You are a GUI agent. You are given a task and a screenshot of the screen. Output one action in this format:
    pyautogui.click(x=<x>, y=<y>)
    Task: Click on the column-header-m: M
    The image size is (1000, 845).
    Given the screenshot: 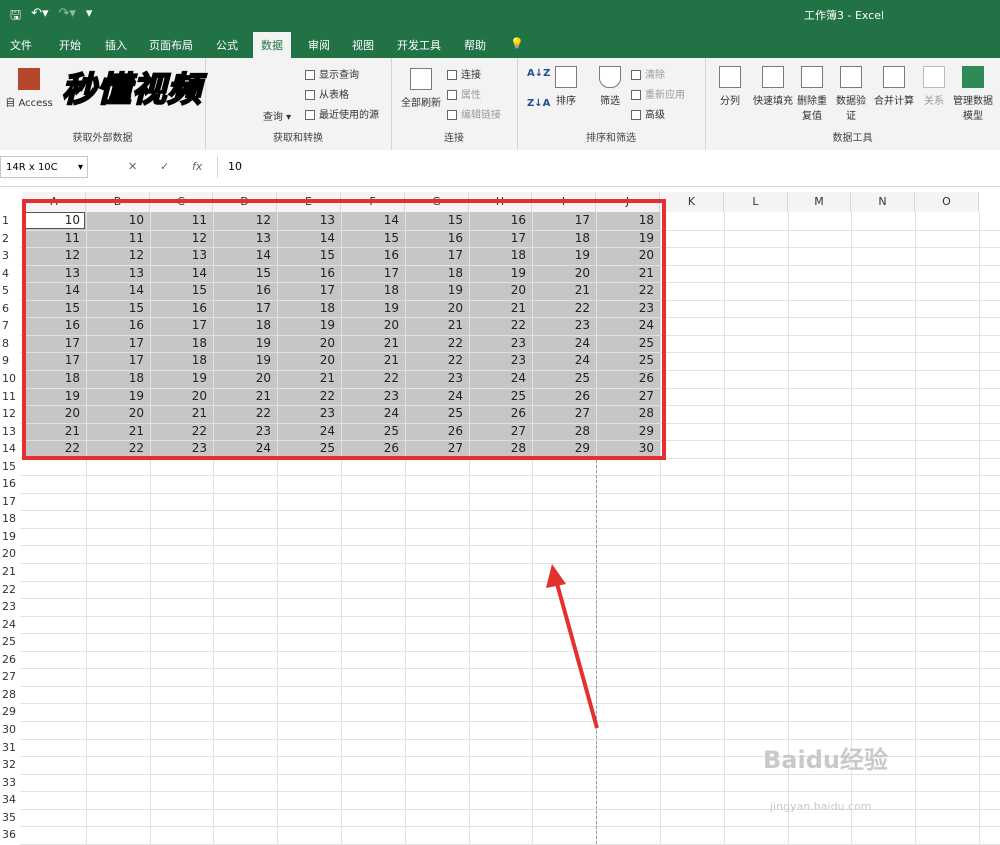 What is the action you would take?
    pyautogui.click(x=819, y=202)
    